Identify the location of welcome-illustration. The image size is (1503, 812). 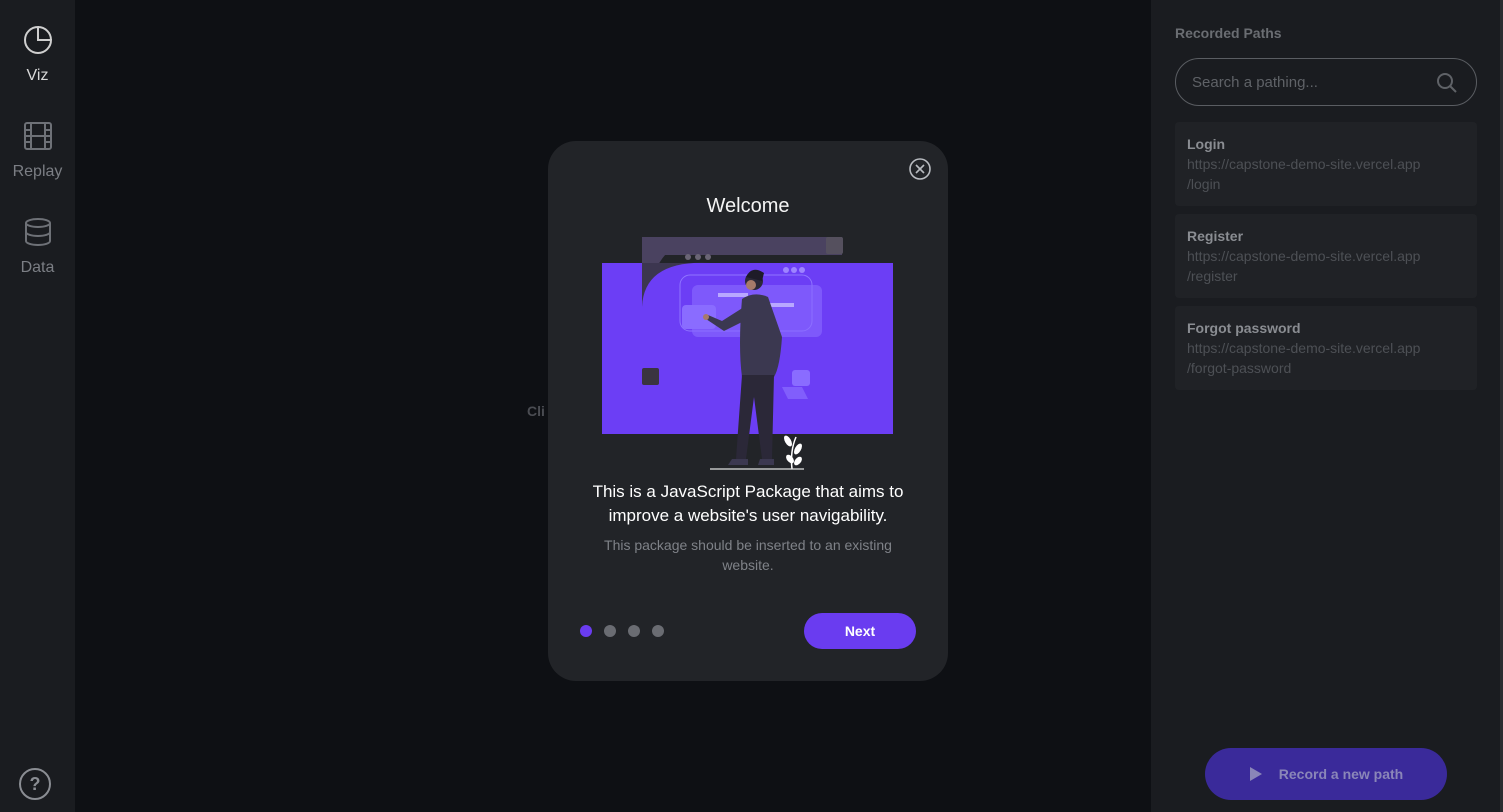
(748, 354).